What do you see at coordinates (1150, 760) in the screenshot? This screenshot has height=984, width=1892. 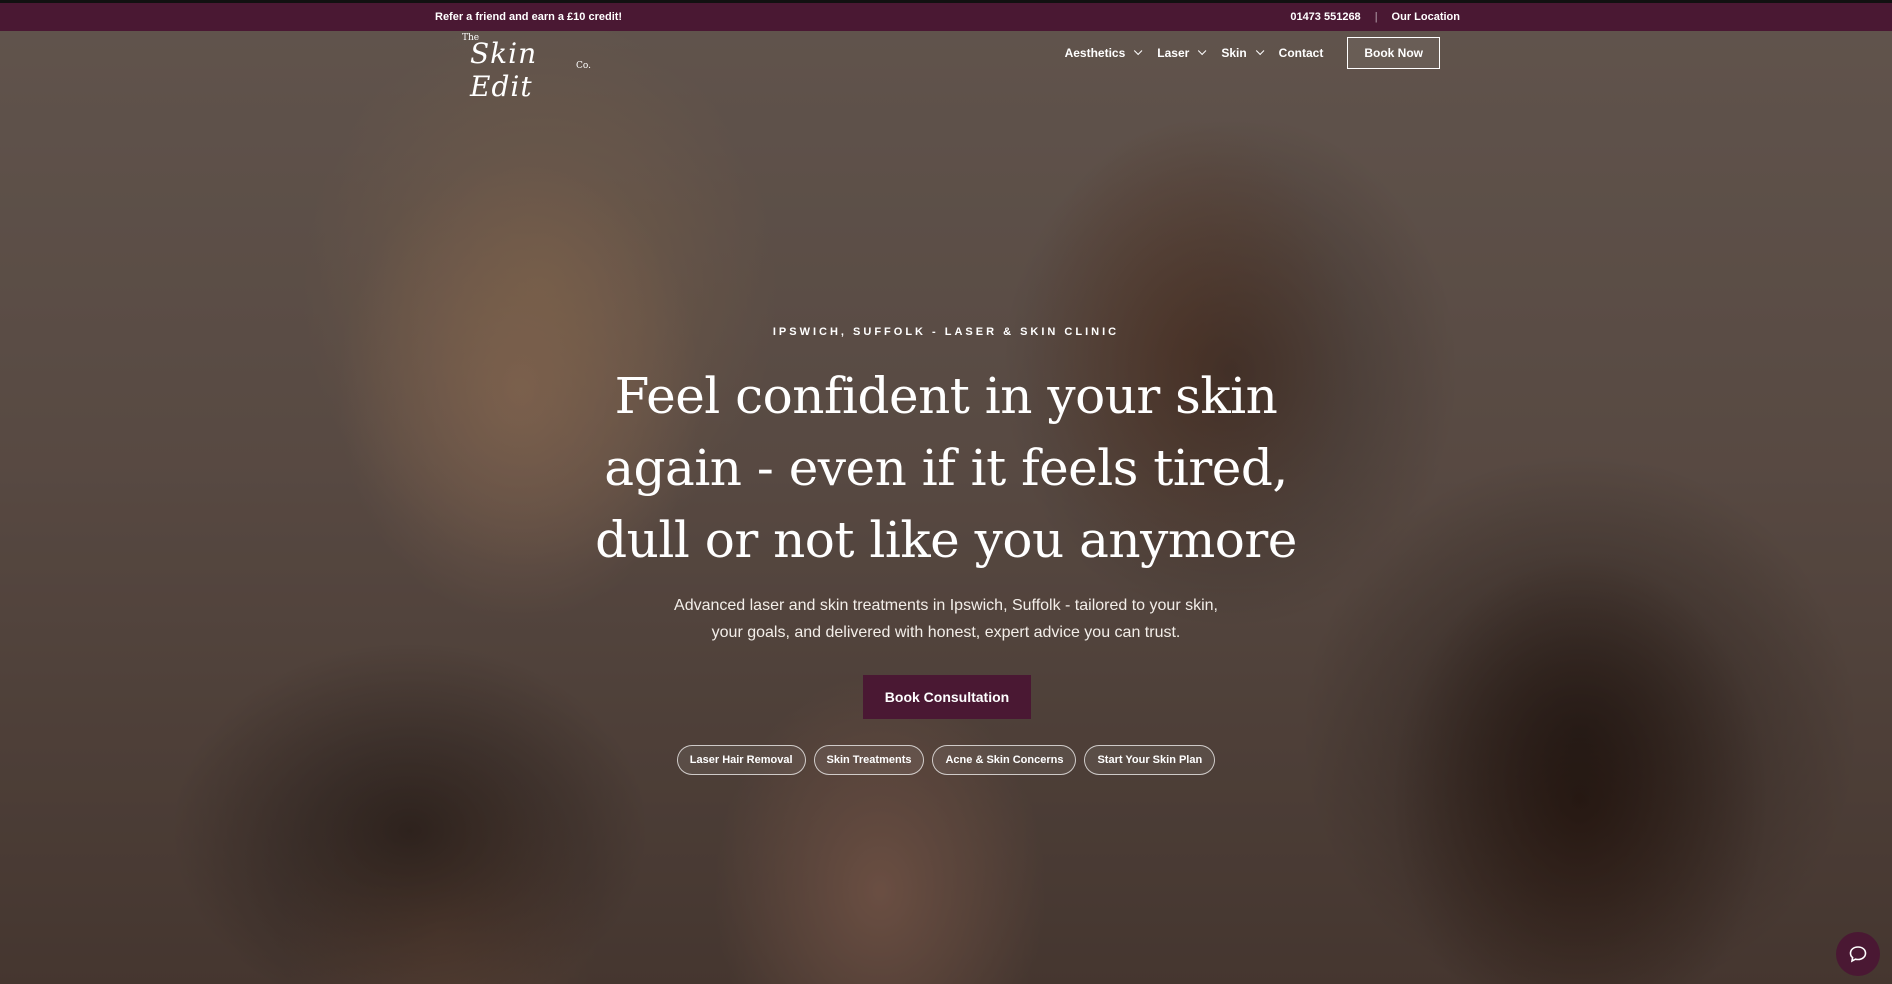 I see `pill-start-skin-plan: Start Your Skin Plan` at bounding box center [1150, 760].